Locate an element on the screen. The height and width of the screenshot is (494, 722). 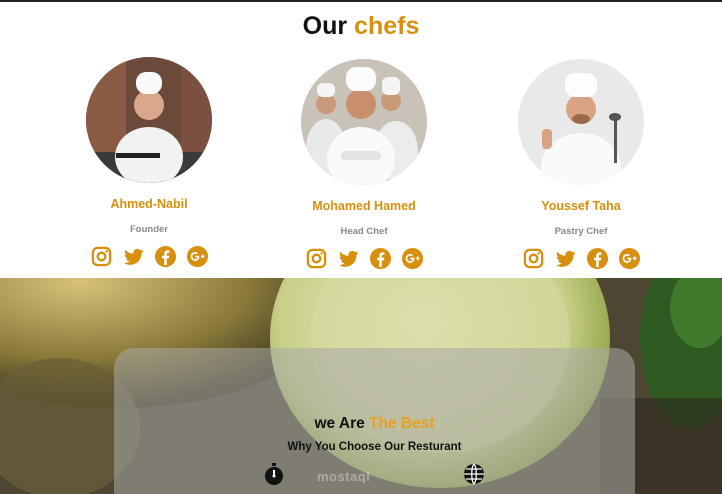
chef-card-2: Mohamed Hamed Head Chef is located at coordinates (364, 164).